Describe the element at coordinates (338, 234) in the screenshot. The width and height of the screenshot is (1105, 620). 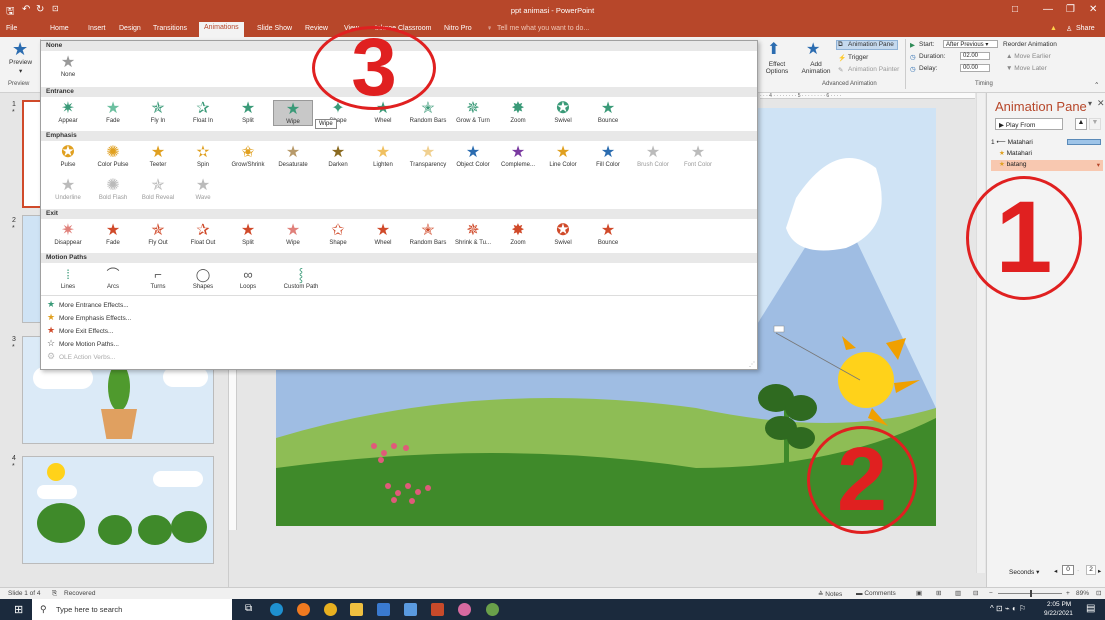
I see `effect-exit-shape: ✩ Shape` at that location.